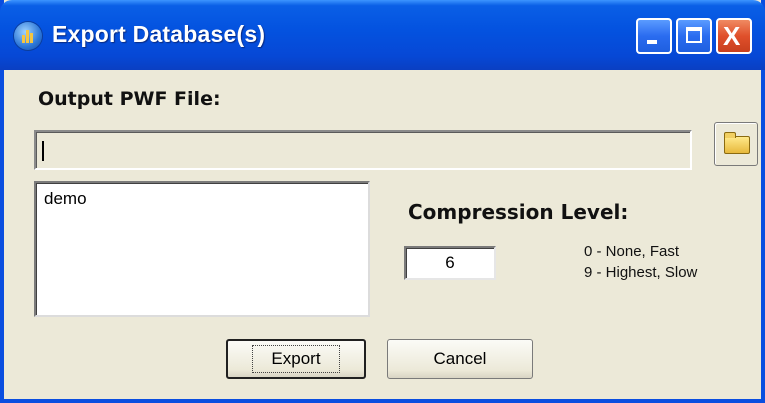  Describe the element at coordinates (129, 99) in the screenshot. I see `output-file-label: Output PWF File:` at that location.